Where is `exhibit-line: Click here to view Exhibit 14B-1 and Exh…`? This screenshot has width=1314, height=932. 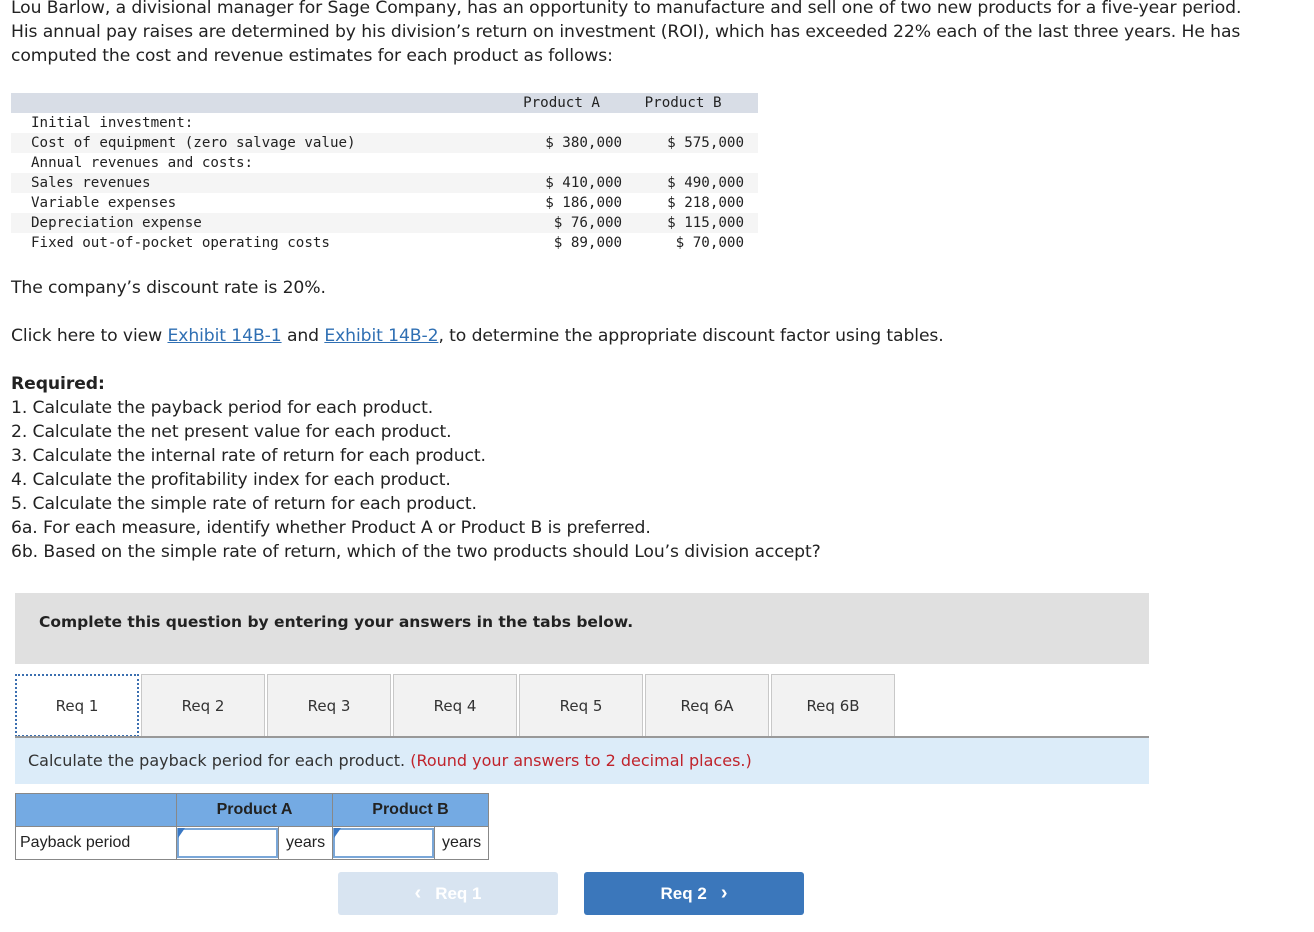
exhibit-line: Click here to view Exhibit 14B-1 and Exh… is located at coordinates (477, 336).